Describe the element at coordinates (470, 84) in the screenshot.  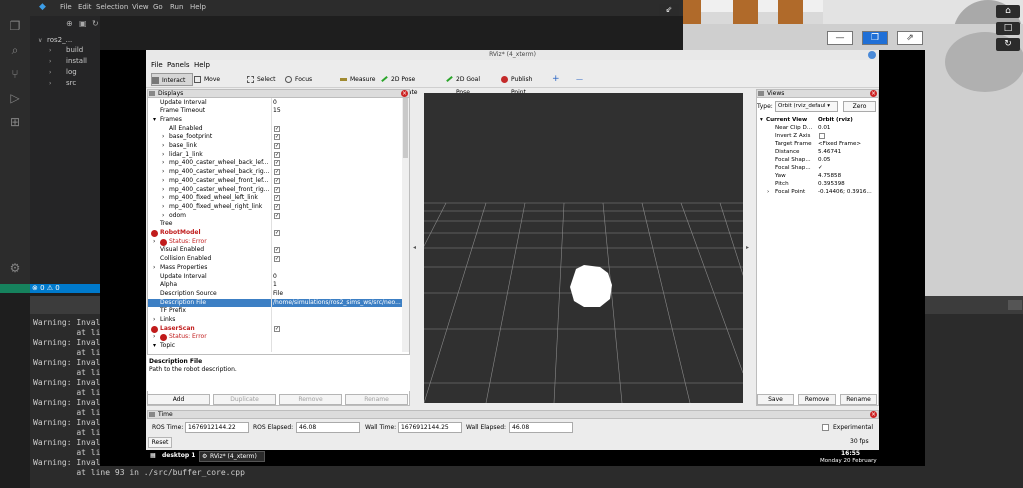
I see `tool-2d-goal-pose: 2D Goal Pose` at that location.